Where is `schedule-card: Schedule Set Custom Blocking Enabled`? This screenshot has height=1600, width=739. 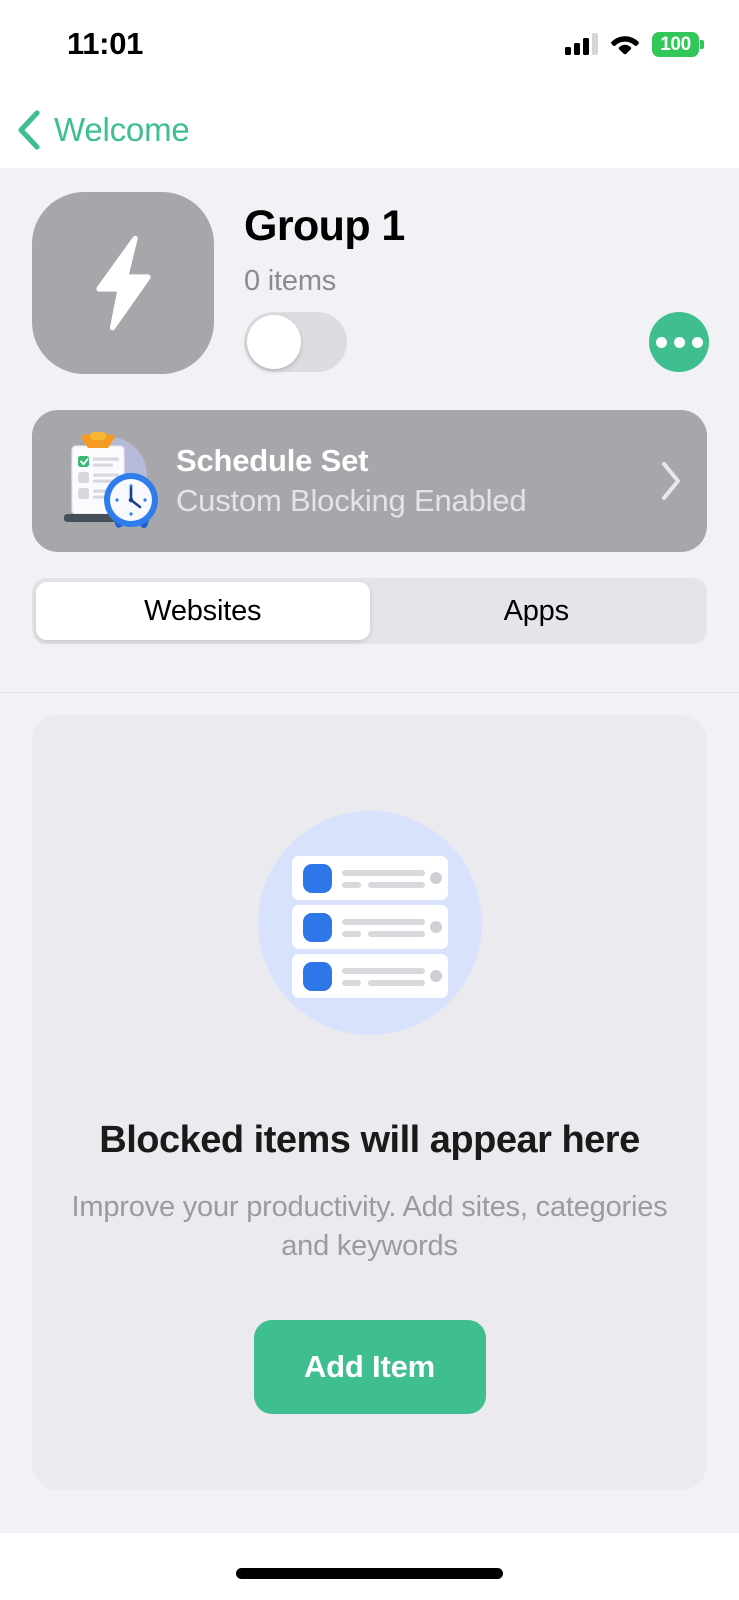
schedule-card: Schedule Set Custom Blocking Enabled is located at coordinates (369, 481).